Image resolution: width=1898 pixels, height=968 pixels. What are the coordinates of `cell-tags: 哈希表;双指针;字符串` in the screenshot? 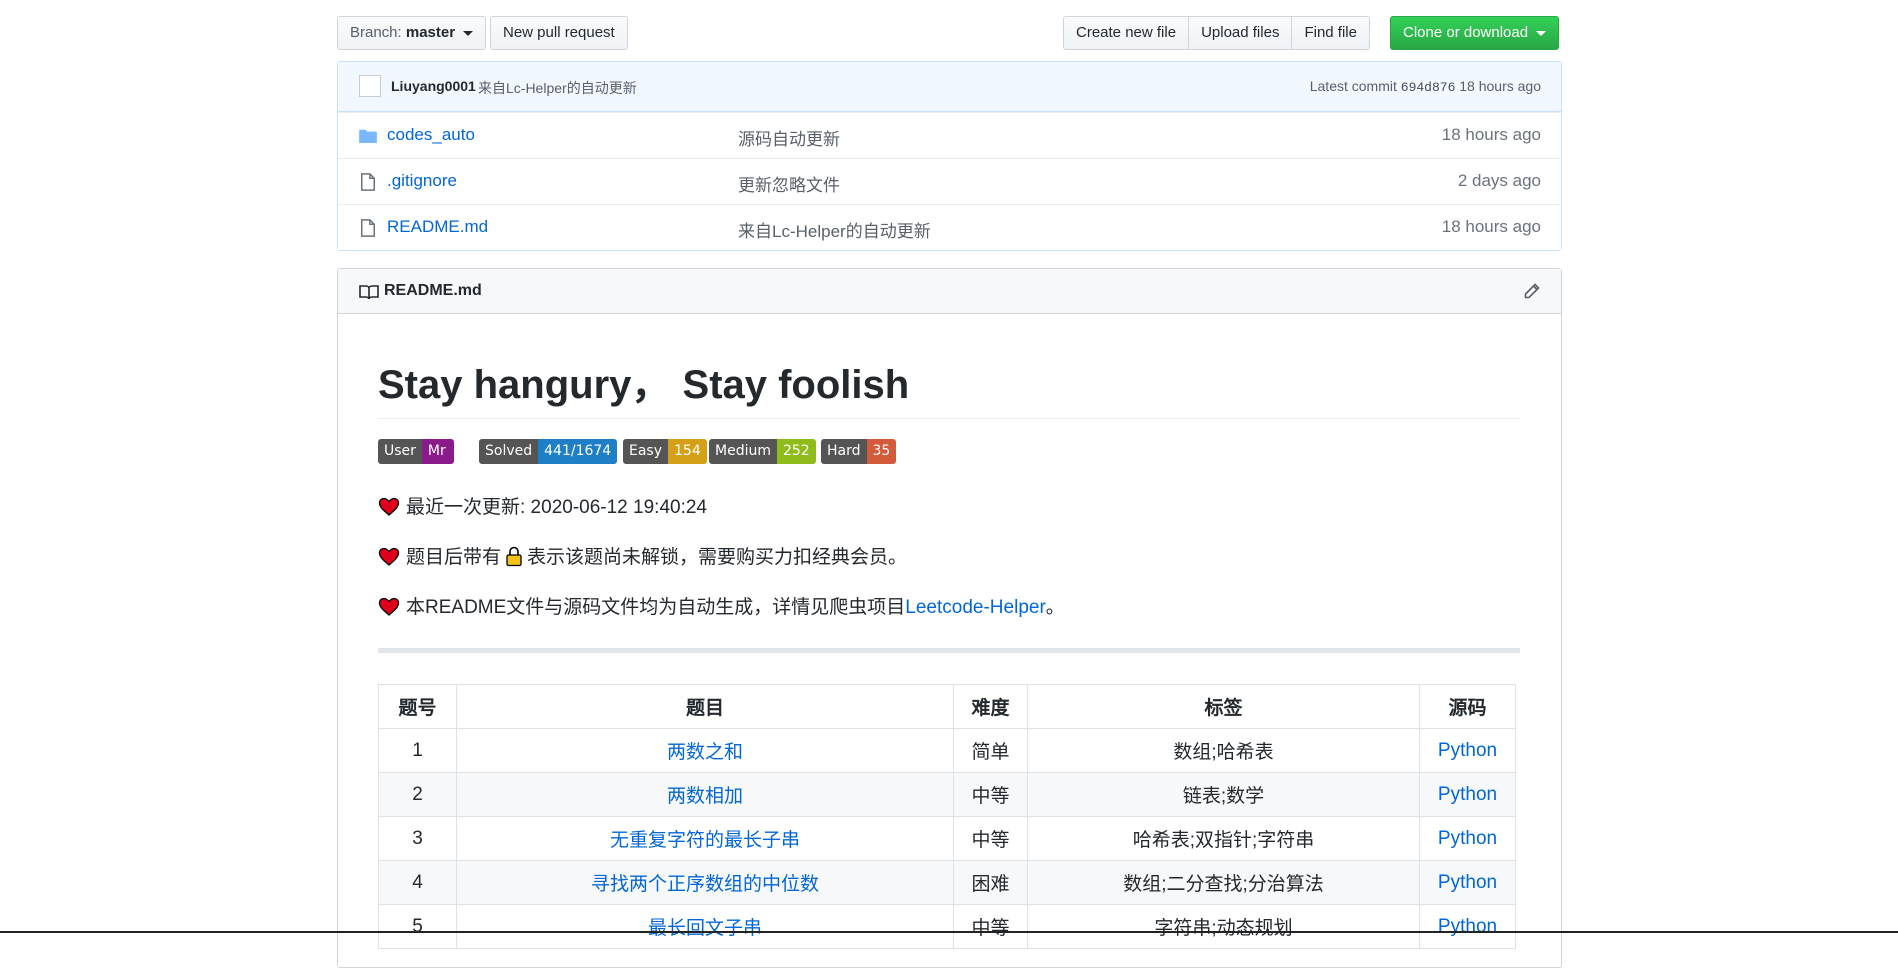 It's located at (1223, 838).